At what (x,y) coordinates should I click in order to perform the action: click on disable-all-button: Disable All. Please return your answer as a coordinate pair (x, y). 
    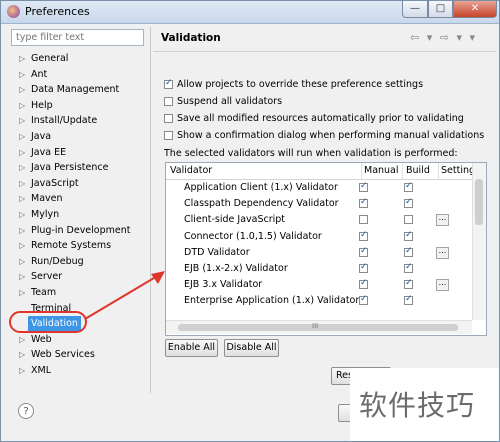
    Looking at the image, I should click on (251, 348).